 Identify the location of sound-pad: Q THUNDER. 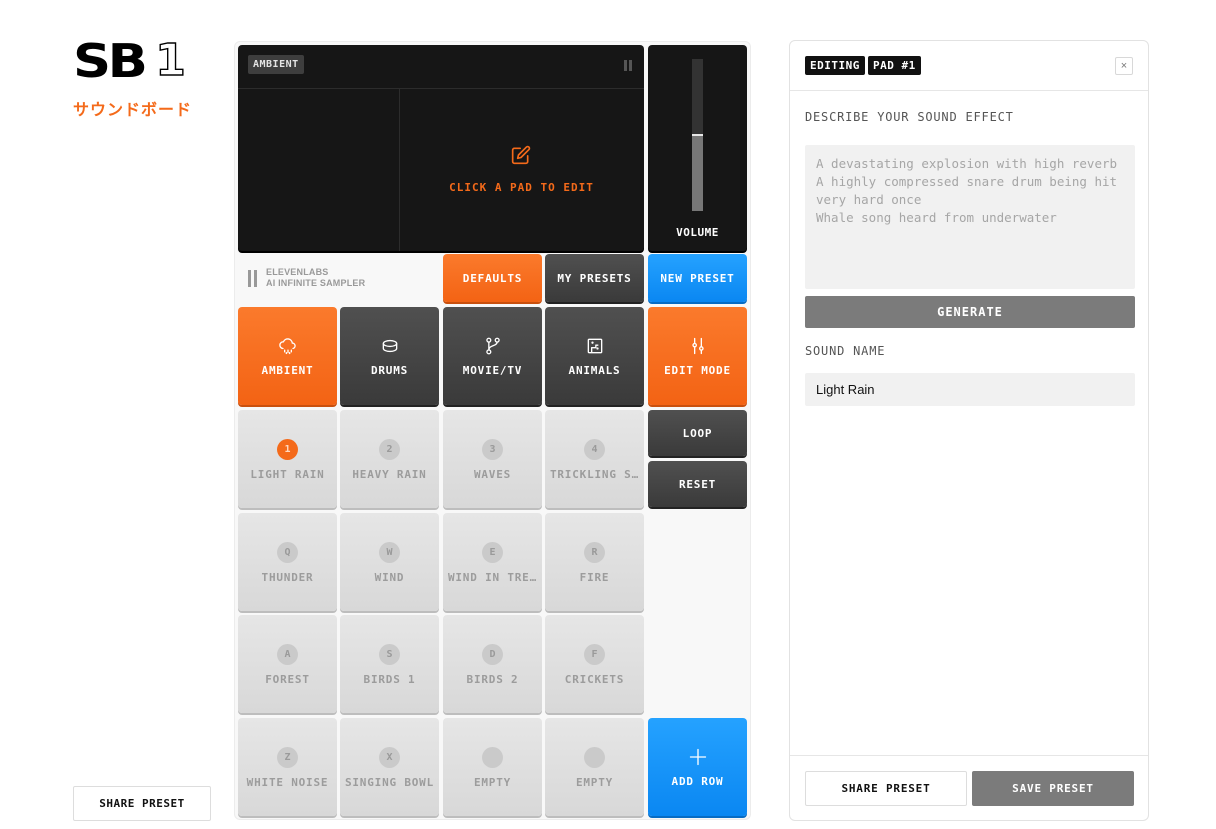
(287, 562).